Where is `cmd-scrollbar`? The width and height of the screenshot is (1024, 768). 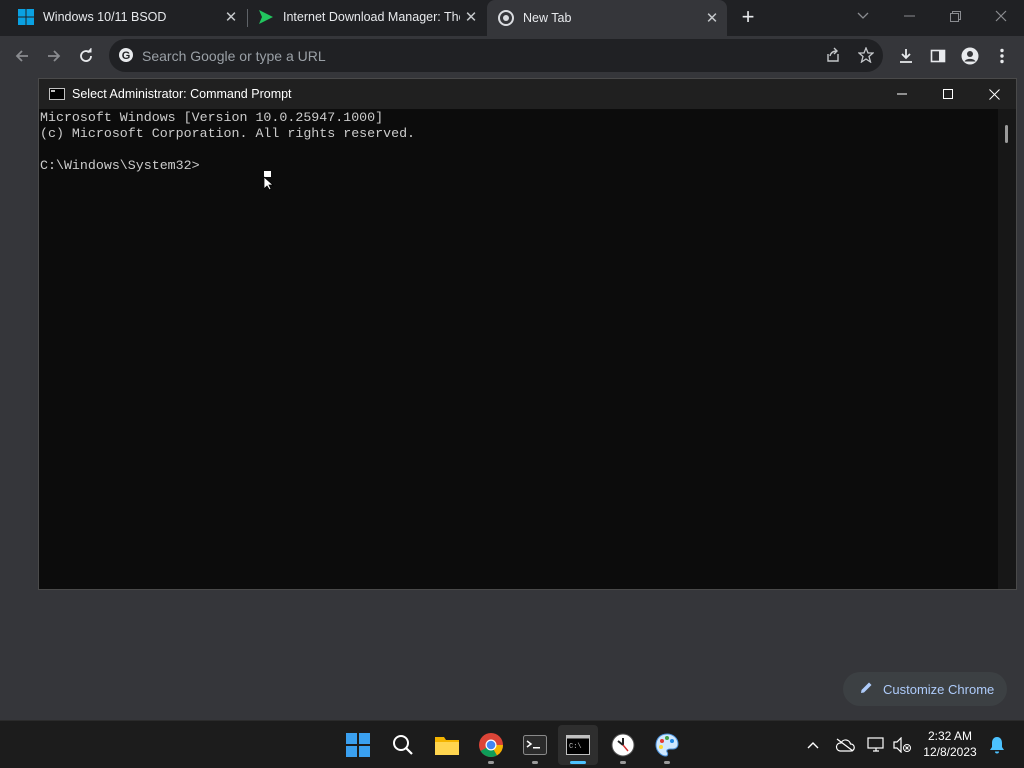
cmd-scrollbar is located at coordinates (1007, 349).